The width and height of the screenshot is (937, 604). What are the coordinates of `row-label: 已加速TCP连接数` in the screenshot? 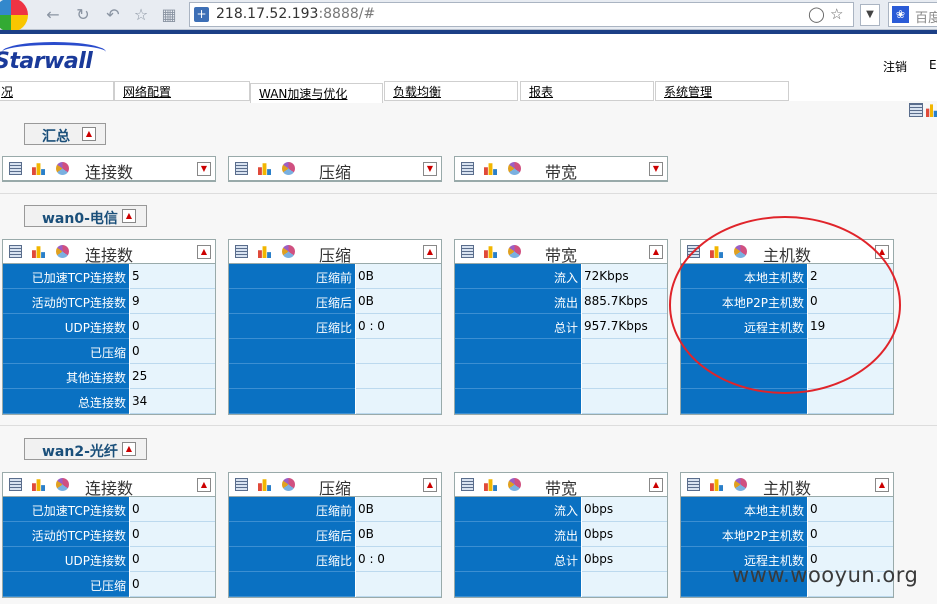 It's located at (66, 509).